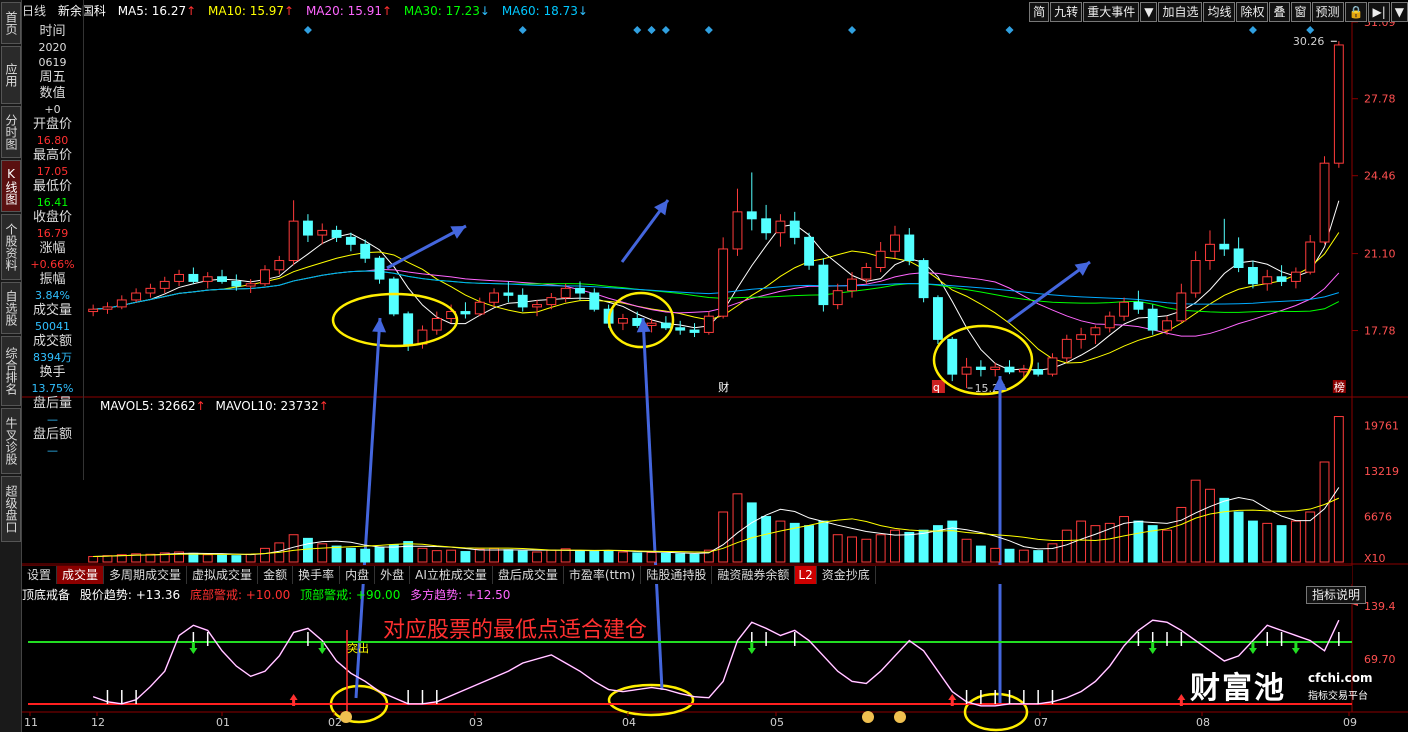  What do you see at coordinates (1340, 678) in the screenshot?
I see `watermark-site: cfchi.com` at bounding box center [1340, 678].